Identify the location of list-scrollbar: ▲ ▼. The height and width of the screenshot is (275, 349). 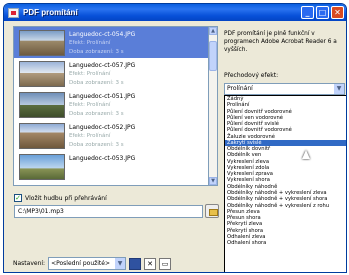
(213, 106).